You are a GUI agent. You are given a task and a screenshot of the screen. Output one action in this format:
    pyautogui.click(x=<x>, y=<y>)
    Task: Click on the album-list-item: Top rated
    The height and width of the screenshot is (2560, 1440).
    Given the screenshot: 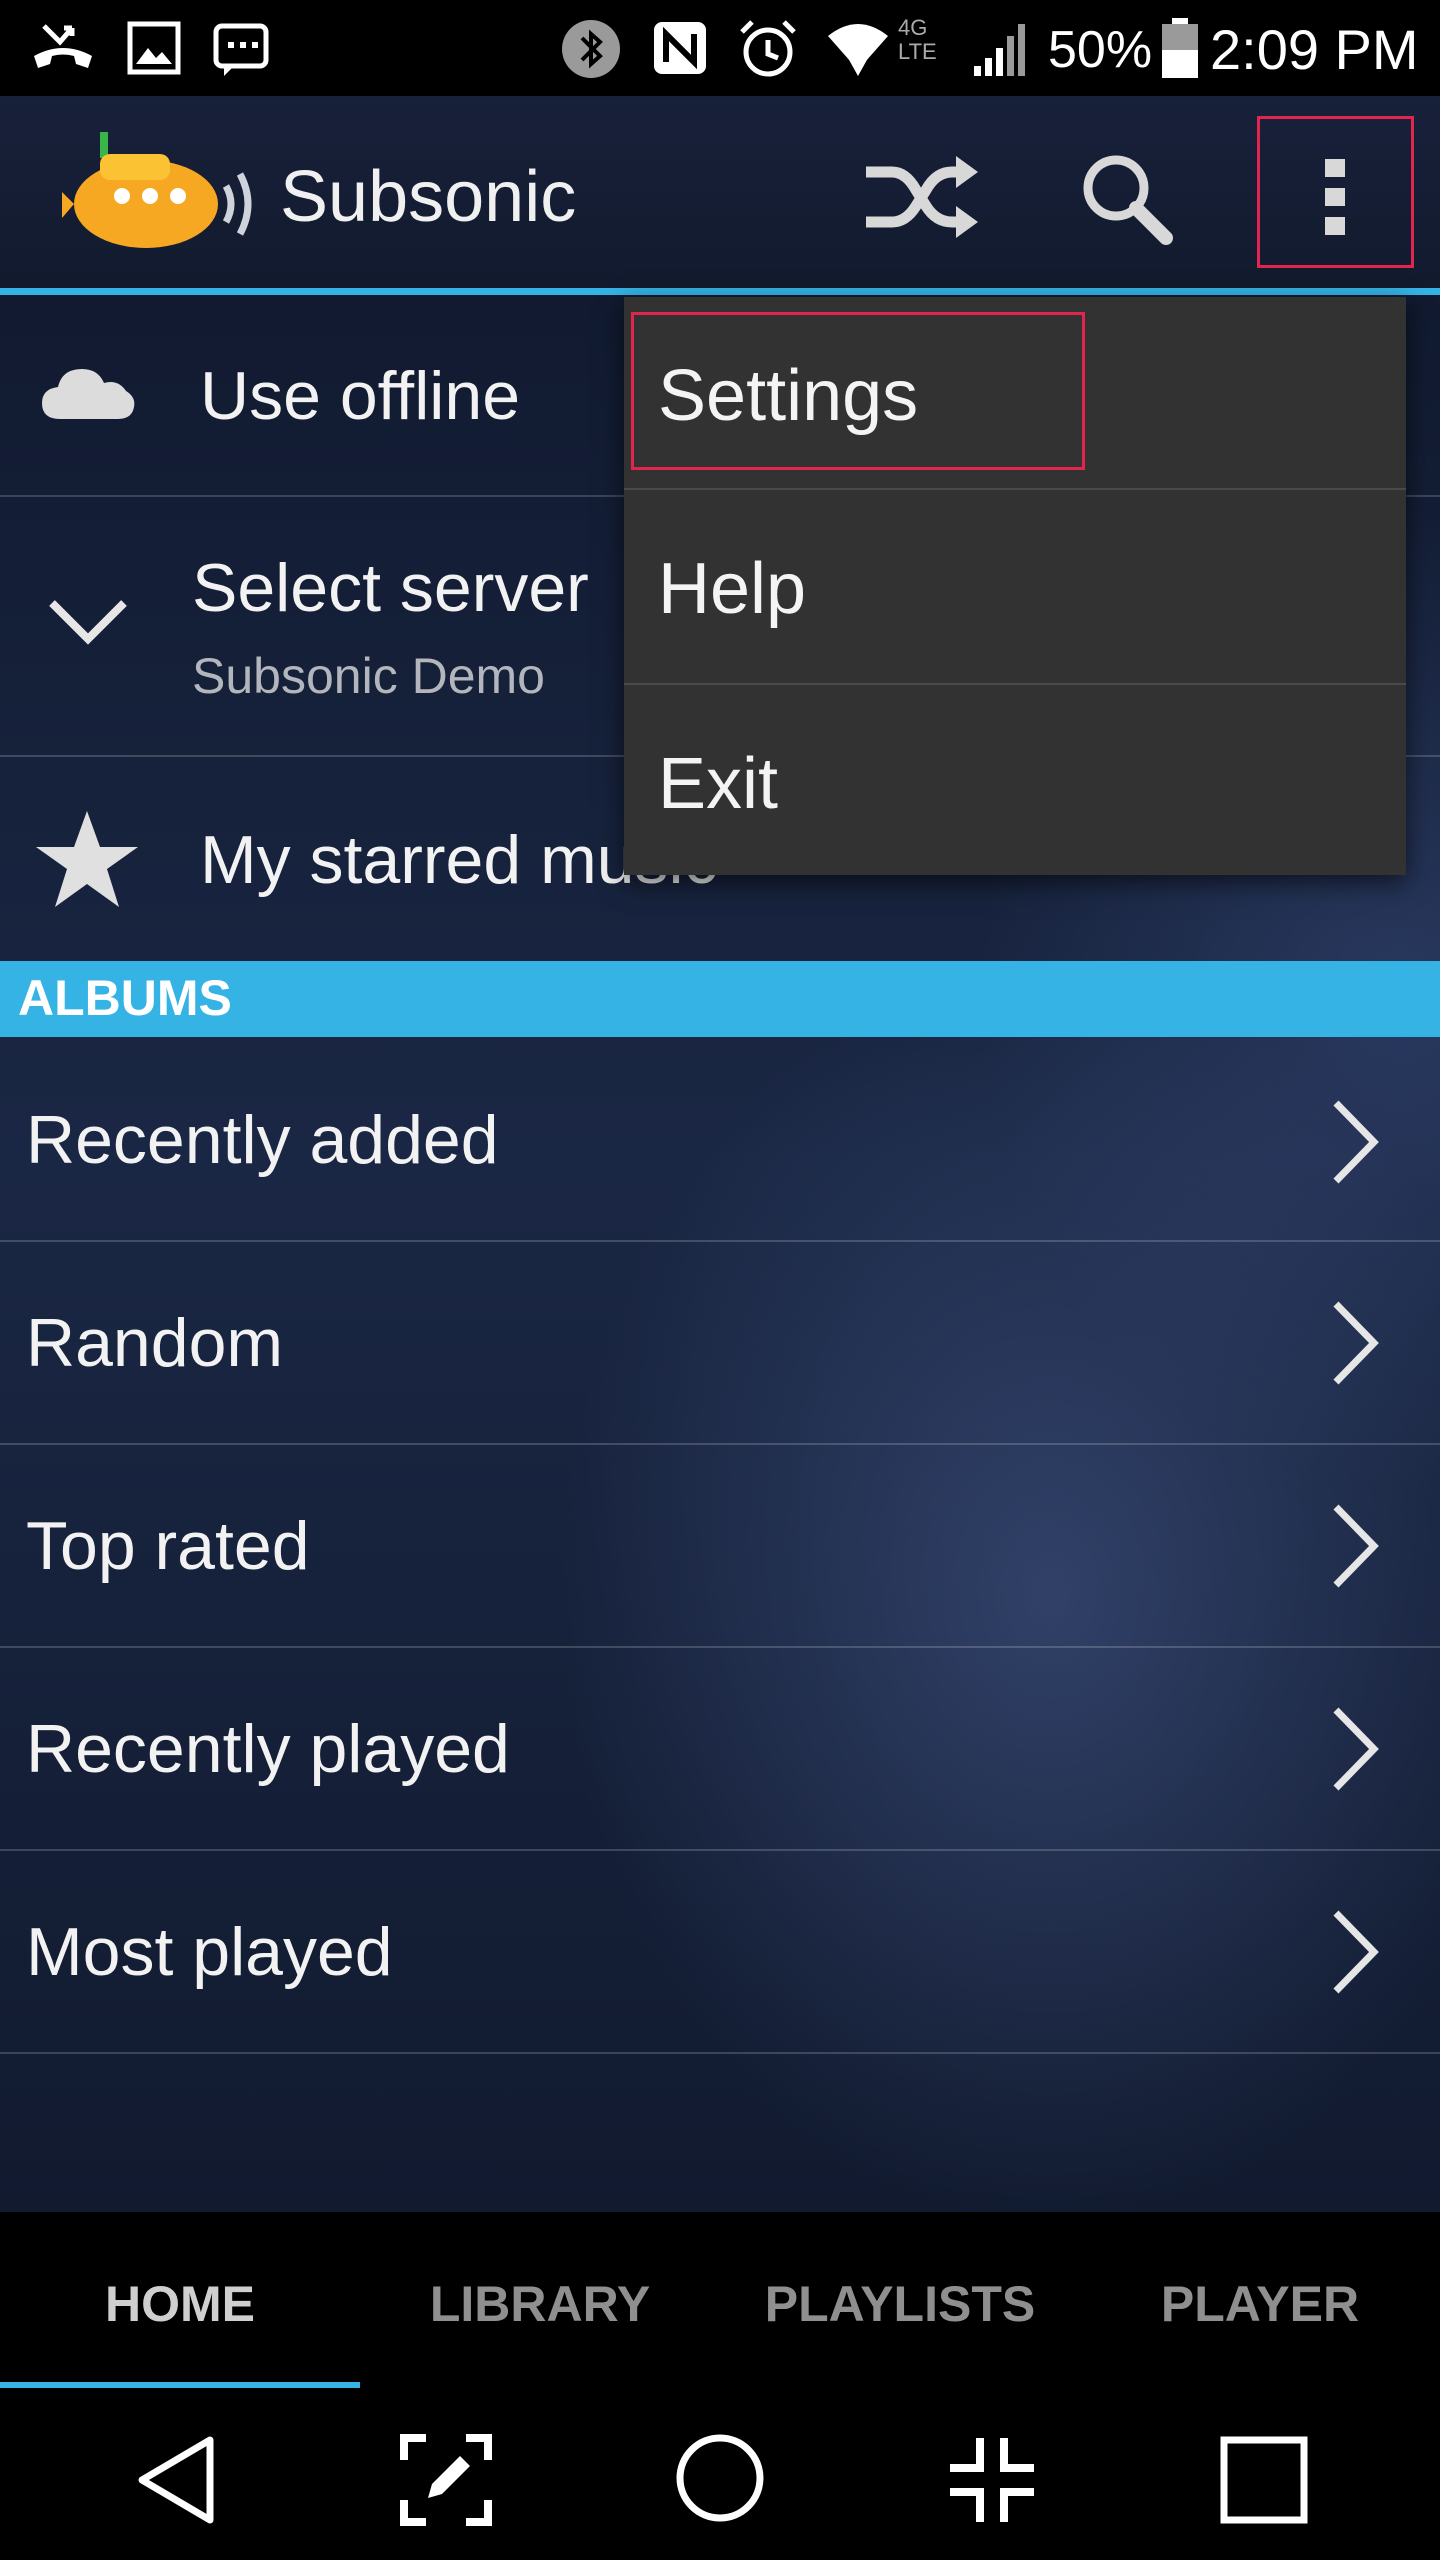 What is the action you would take?
    pyautogui.click(x=720, y=1546)
    